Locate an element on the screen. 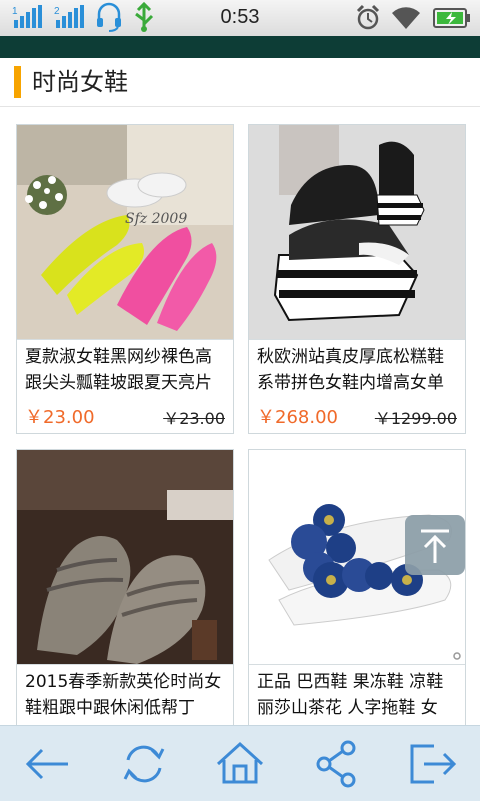  battery-charging-icon is located at coordinates (451, 18).